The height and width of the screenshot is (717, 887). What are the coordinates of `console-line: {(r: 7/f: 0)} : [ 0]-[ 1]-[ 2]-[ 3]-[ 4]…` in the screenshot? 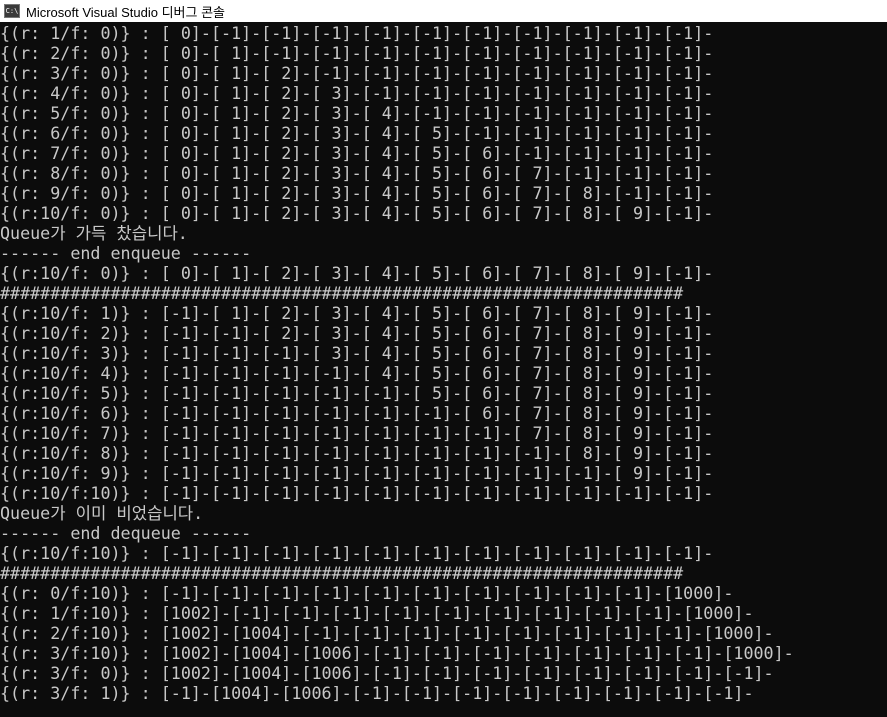 It's located at (357, 153).